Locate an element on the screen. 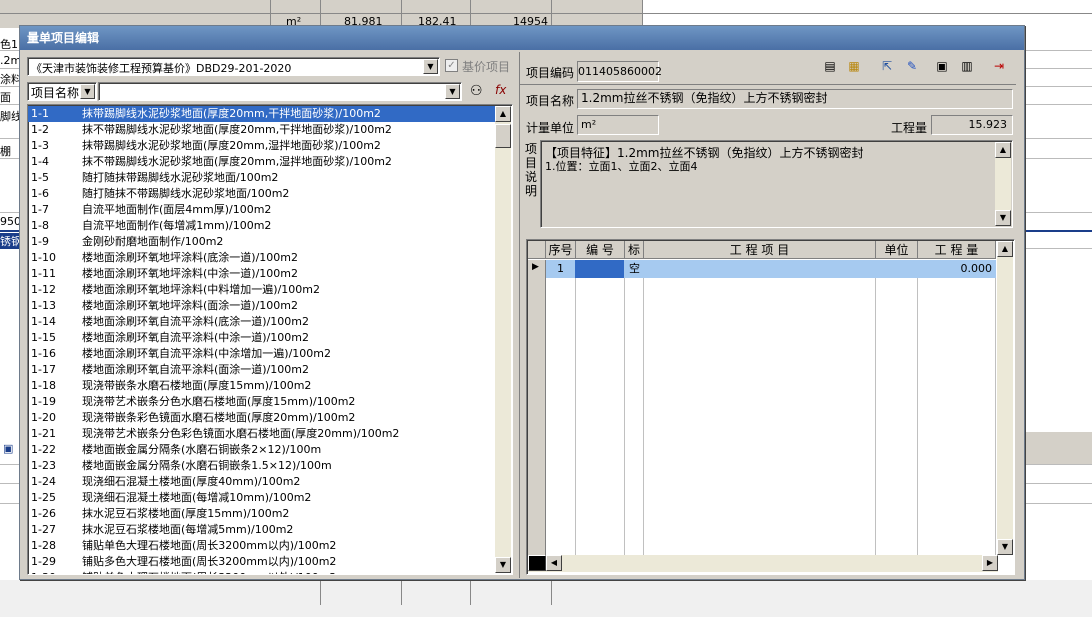 The image size is (1092, 617). list-item: 1-28 铺贴单色大理石楼地面(周长3200mm以内)/100m2 is located at coordinates (262, 546).